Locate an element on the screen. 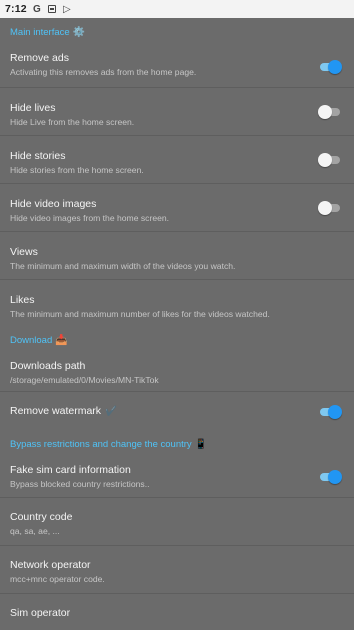 Image resolution: width=354 pixels, height=630 pixels. hide-video-images-switch is located at coordinates (330, 207).